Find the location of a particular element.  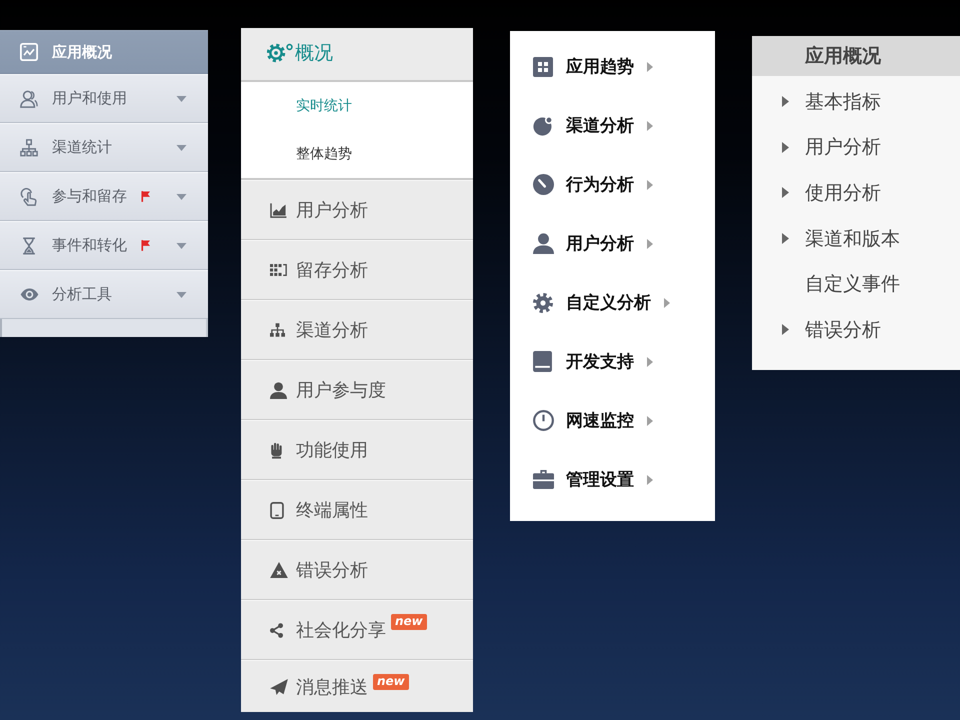

menu-item: 用户和使用 is located at coordinates (104, 98).